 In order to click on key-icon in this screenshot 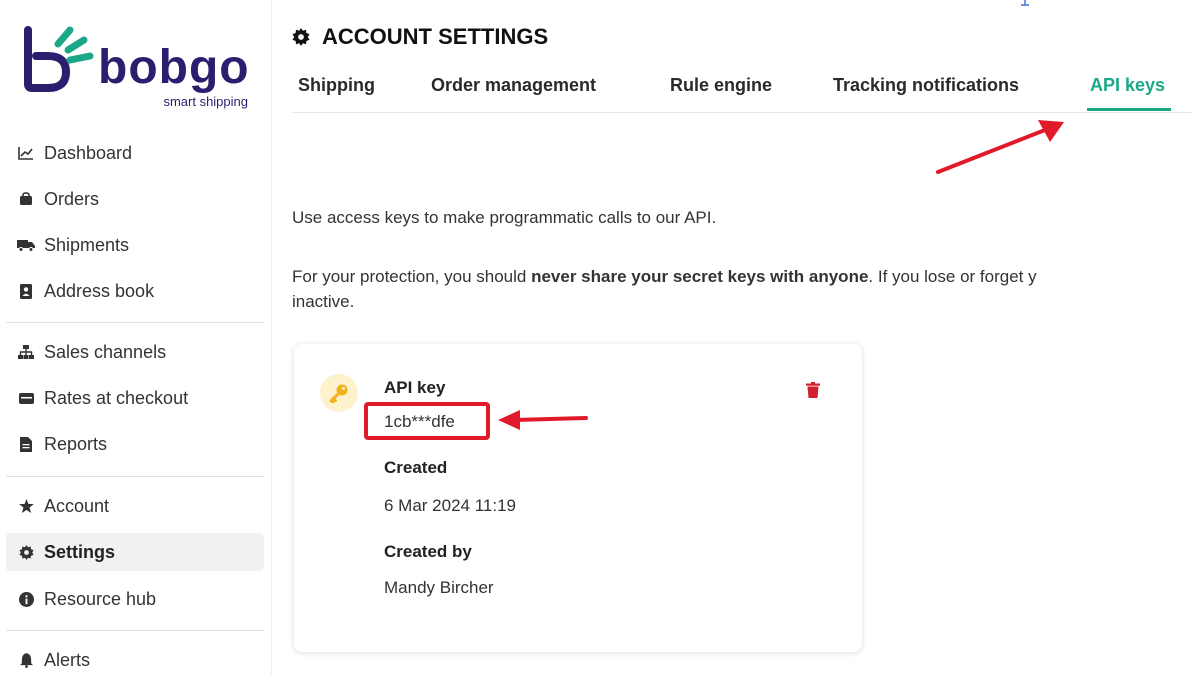, I will do `click(338, 393)`.